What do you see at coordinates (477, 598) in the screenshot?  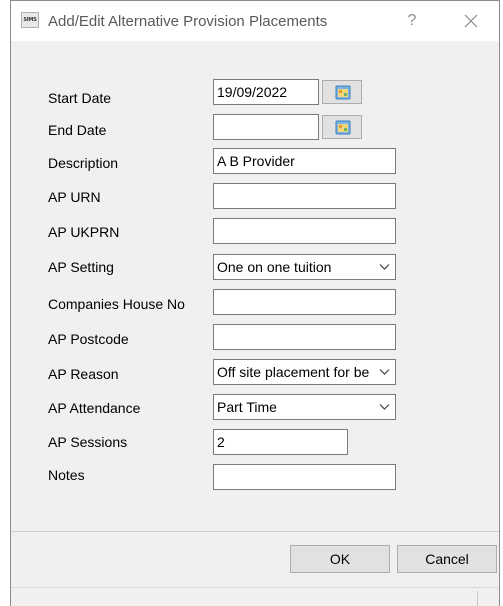 I see `status-divider` at bounding box center [477, 598].